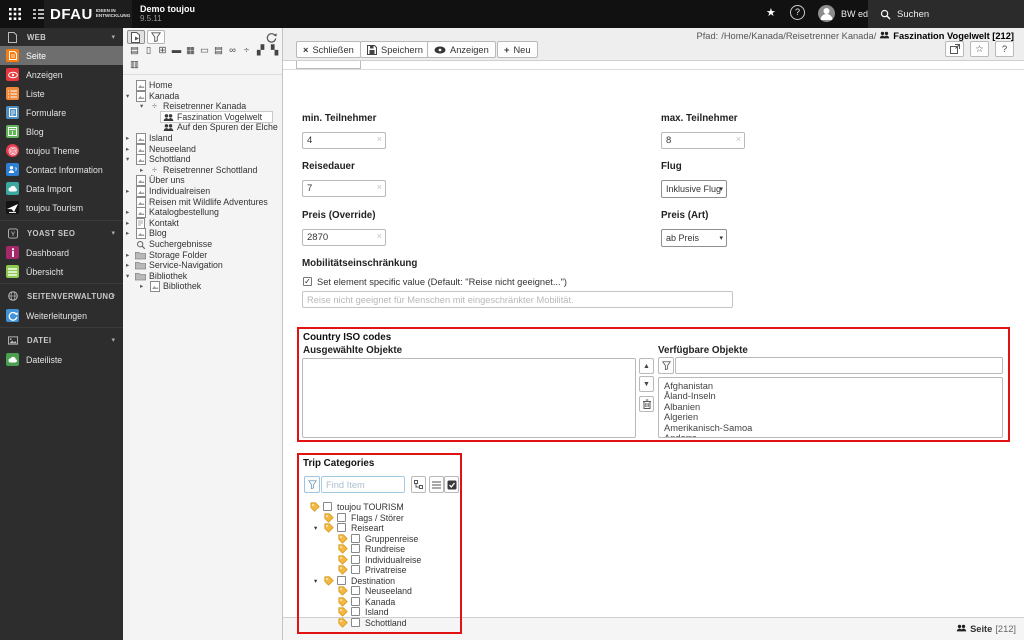 Image resolution: width=1024 pixels, height=640 pixels. What do you see at coordinates (203, 116) in the screenshot?
I see `tree-item-faszination-vogelwelt: Faszination Vogelwelt` at bounding box center [203, 116].